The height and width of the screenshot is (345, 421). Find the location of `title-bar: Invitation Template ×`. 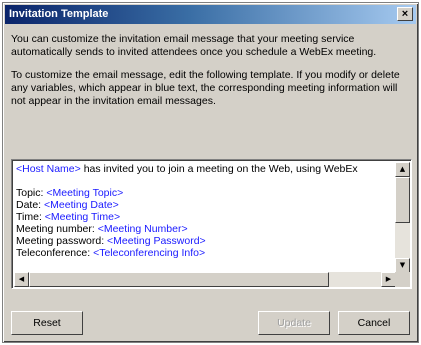

title-bar: Invitation Template × is located at coordinates (210, 14).